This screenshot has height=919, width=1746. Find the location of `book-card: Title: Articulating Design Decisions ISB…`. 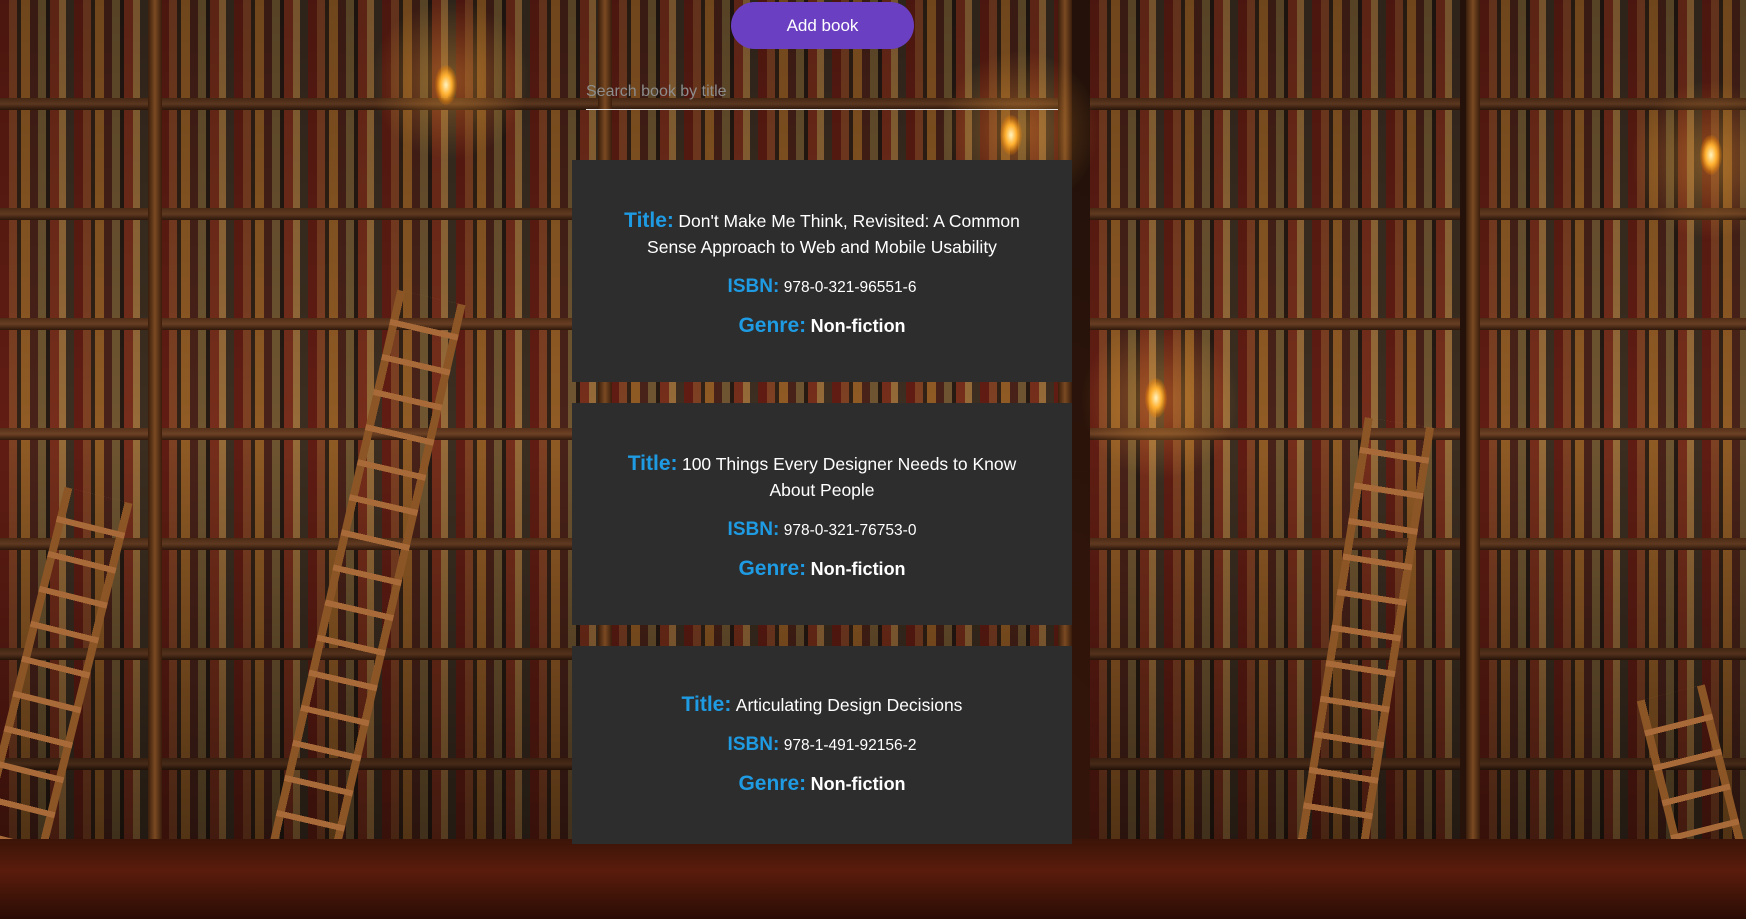

book-card: Title: Articulating Design Decisions ISB… is located at coordinates (822, 745).